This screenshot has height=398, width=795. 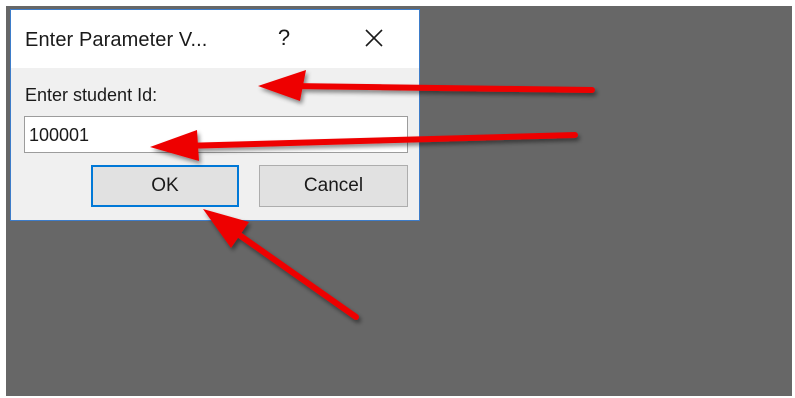 I want to click on close-icon-glyph, so click(x=374, y=38).